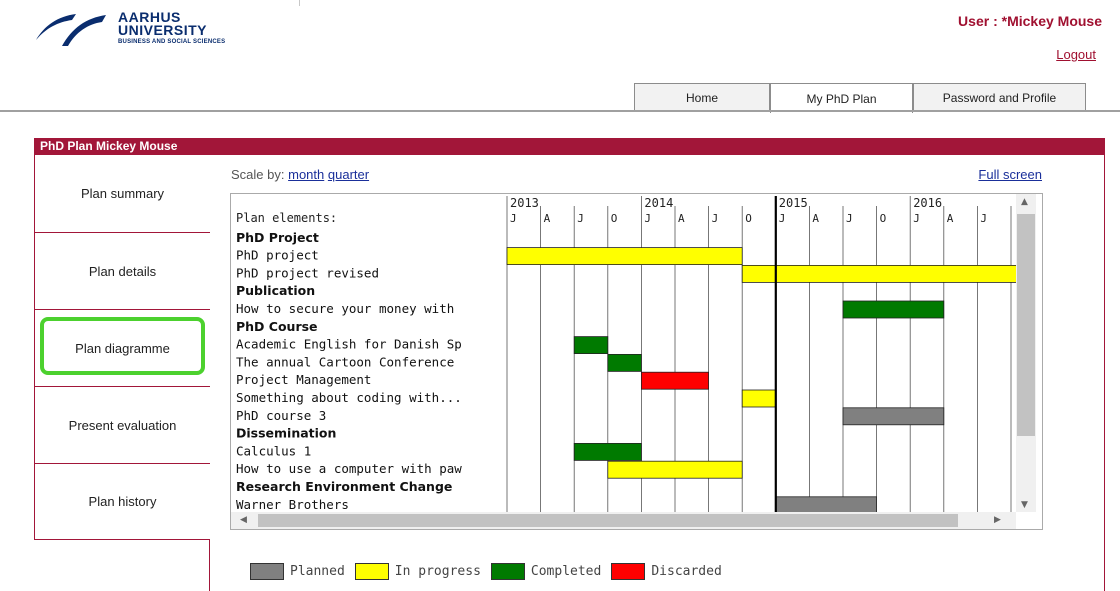 The width and height of the screenshot is (1120, 591). I want to click on logo-text-faculty: BUSINESS AND SOCIAL SCIENCES, so click(172, 42).